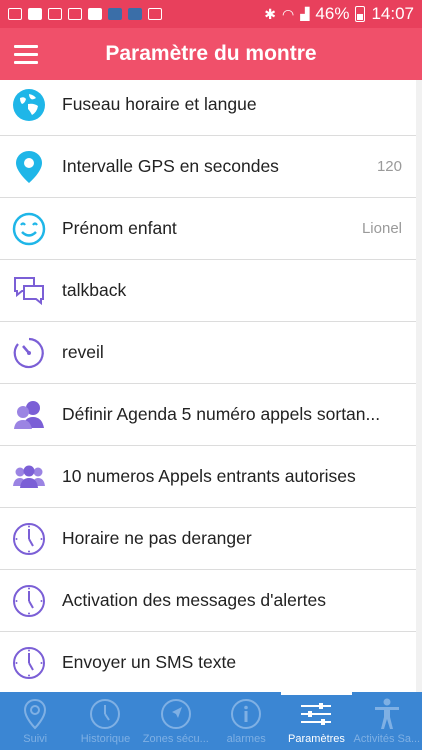 The height and width of the screenshot is (750, 422). What do you see at coordinates (149, 662) in the screenshot?
I see `setting-label: Envoyer un SMS texte` at bounding box center [149, 662].